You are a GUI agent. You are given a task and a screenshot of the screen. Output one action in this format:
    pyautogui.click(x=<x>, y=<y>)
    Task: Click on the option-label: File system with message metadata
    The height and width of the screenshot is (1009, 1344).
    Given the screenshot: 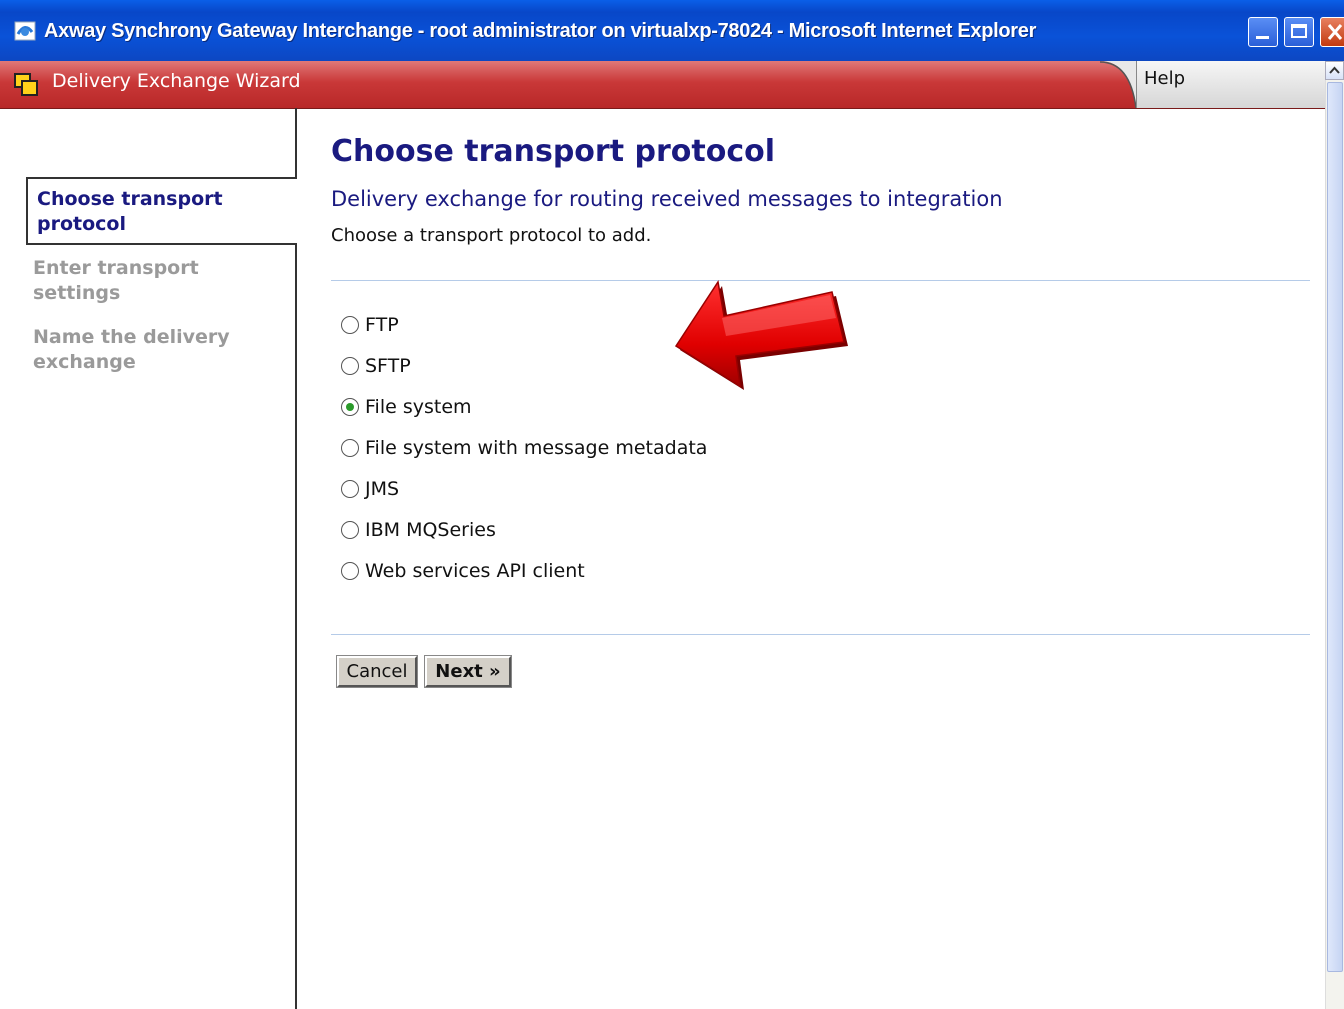 What is the action you would take?
    pyautogui.click(x=536, y=448)
    